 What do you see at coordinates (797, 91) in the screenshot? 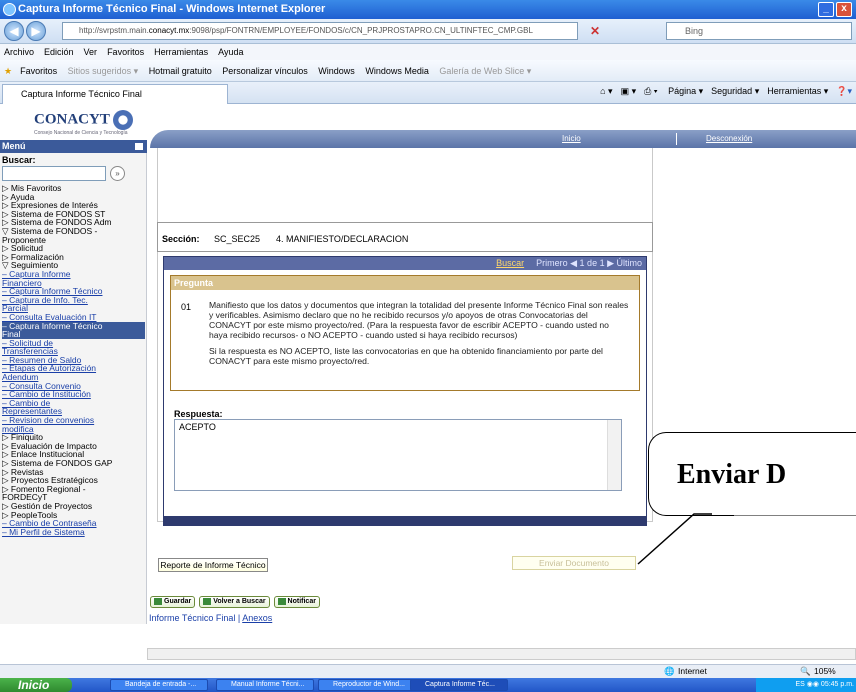
I see `tools-menu: Herramientas ▾` at bounding box center [797, 91].